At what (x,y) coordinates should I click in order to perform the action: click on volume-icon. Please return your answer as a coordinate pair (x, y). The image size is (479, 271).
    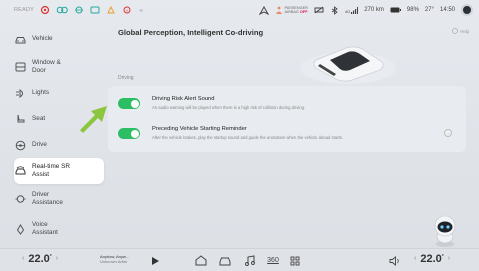
    Looking at the image, I should click on (394, 260).